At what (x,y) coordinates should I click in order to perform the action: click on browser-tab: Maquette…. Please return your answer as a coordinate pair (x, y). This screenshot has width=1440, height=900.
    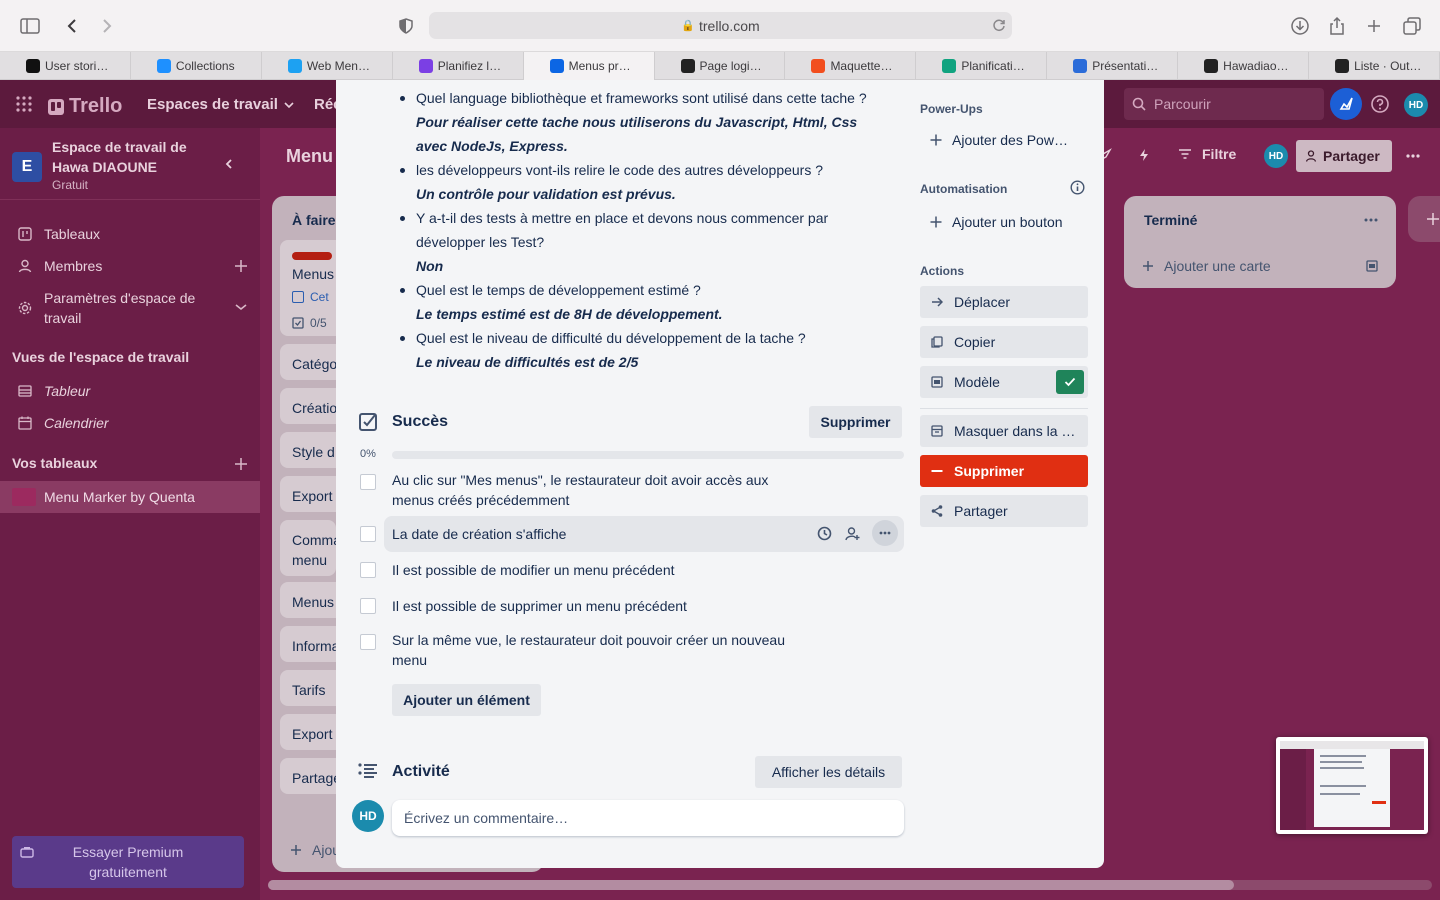
    Looking at the image, I should click on (851, 66).